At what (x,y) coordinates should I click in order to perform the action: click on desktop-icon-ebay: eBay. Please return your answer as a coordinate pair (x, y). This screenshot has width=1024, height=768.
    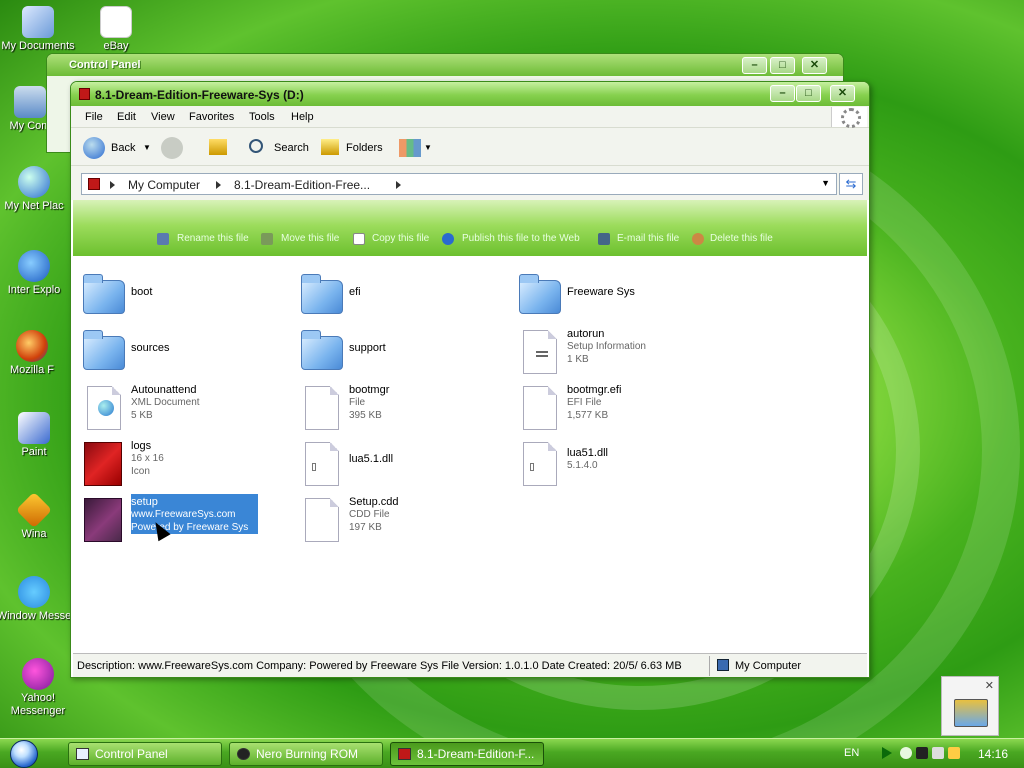
    Looking at the image, I should click on (116, 29).